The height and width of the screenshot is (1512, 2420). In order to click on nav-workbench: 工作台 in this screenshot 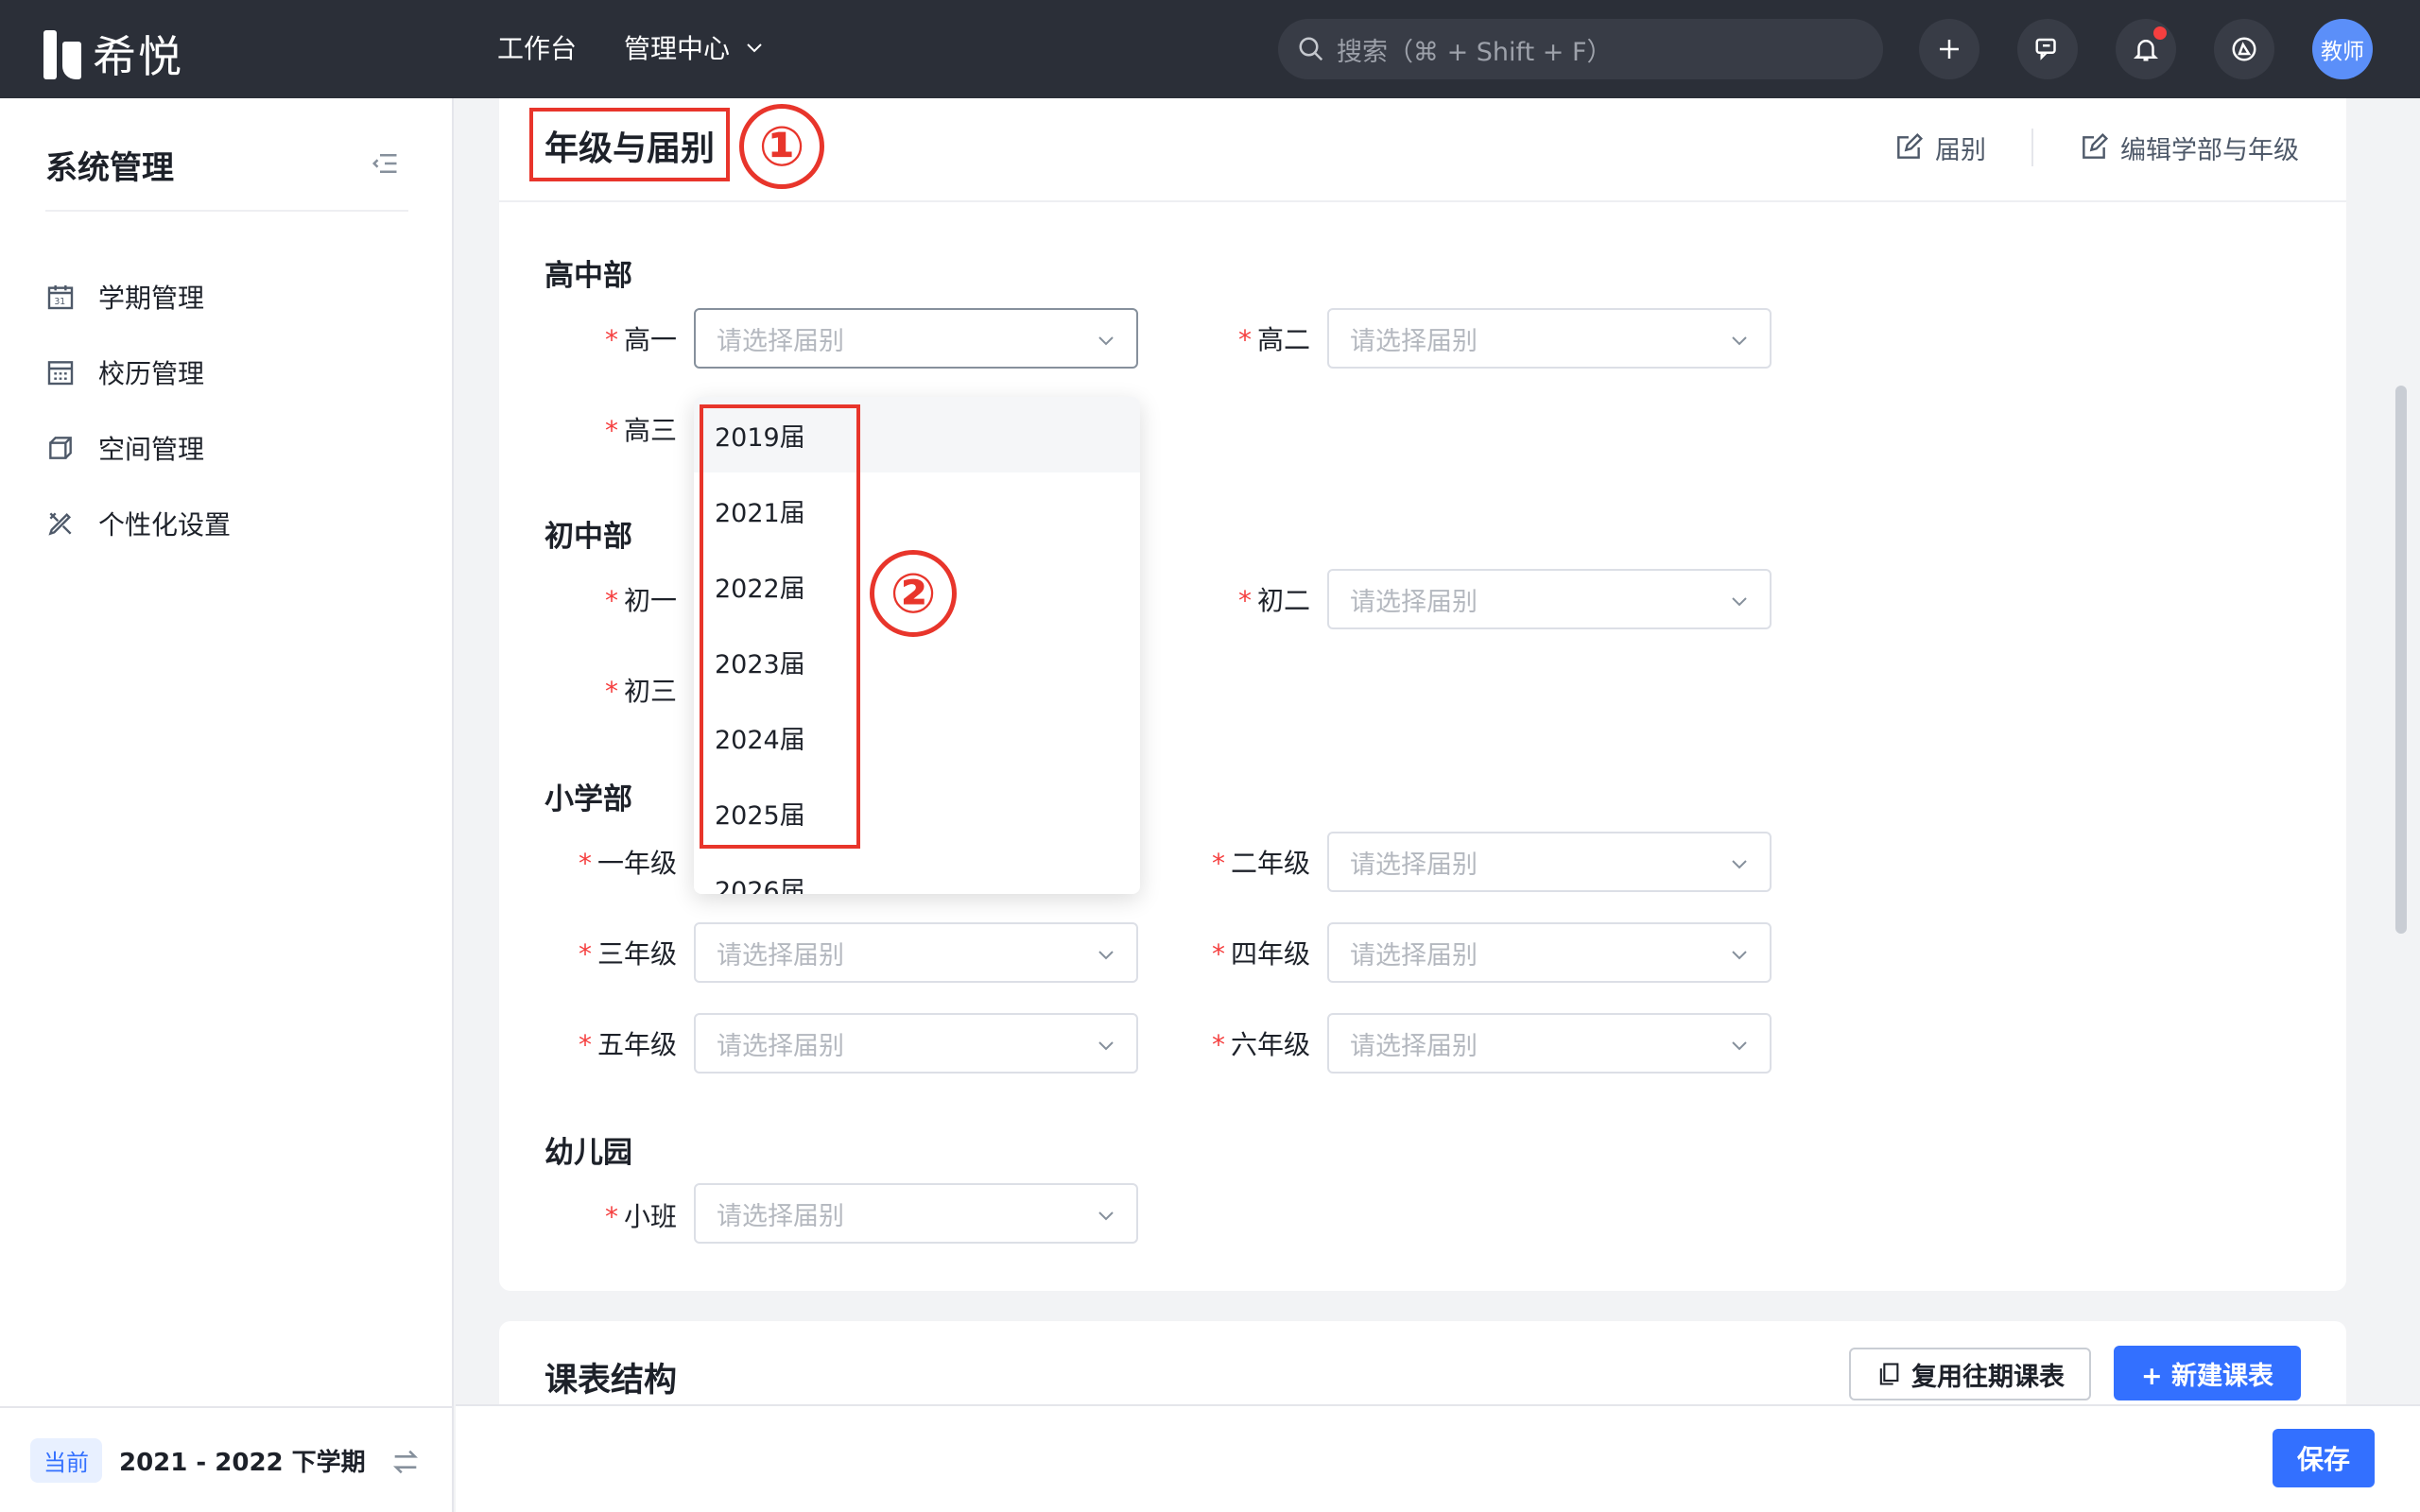, I will do `click(537, 47)`.